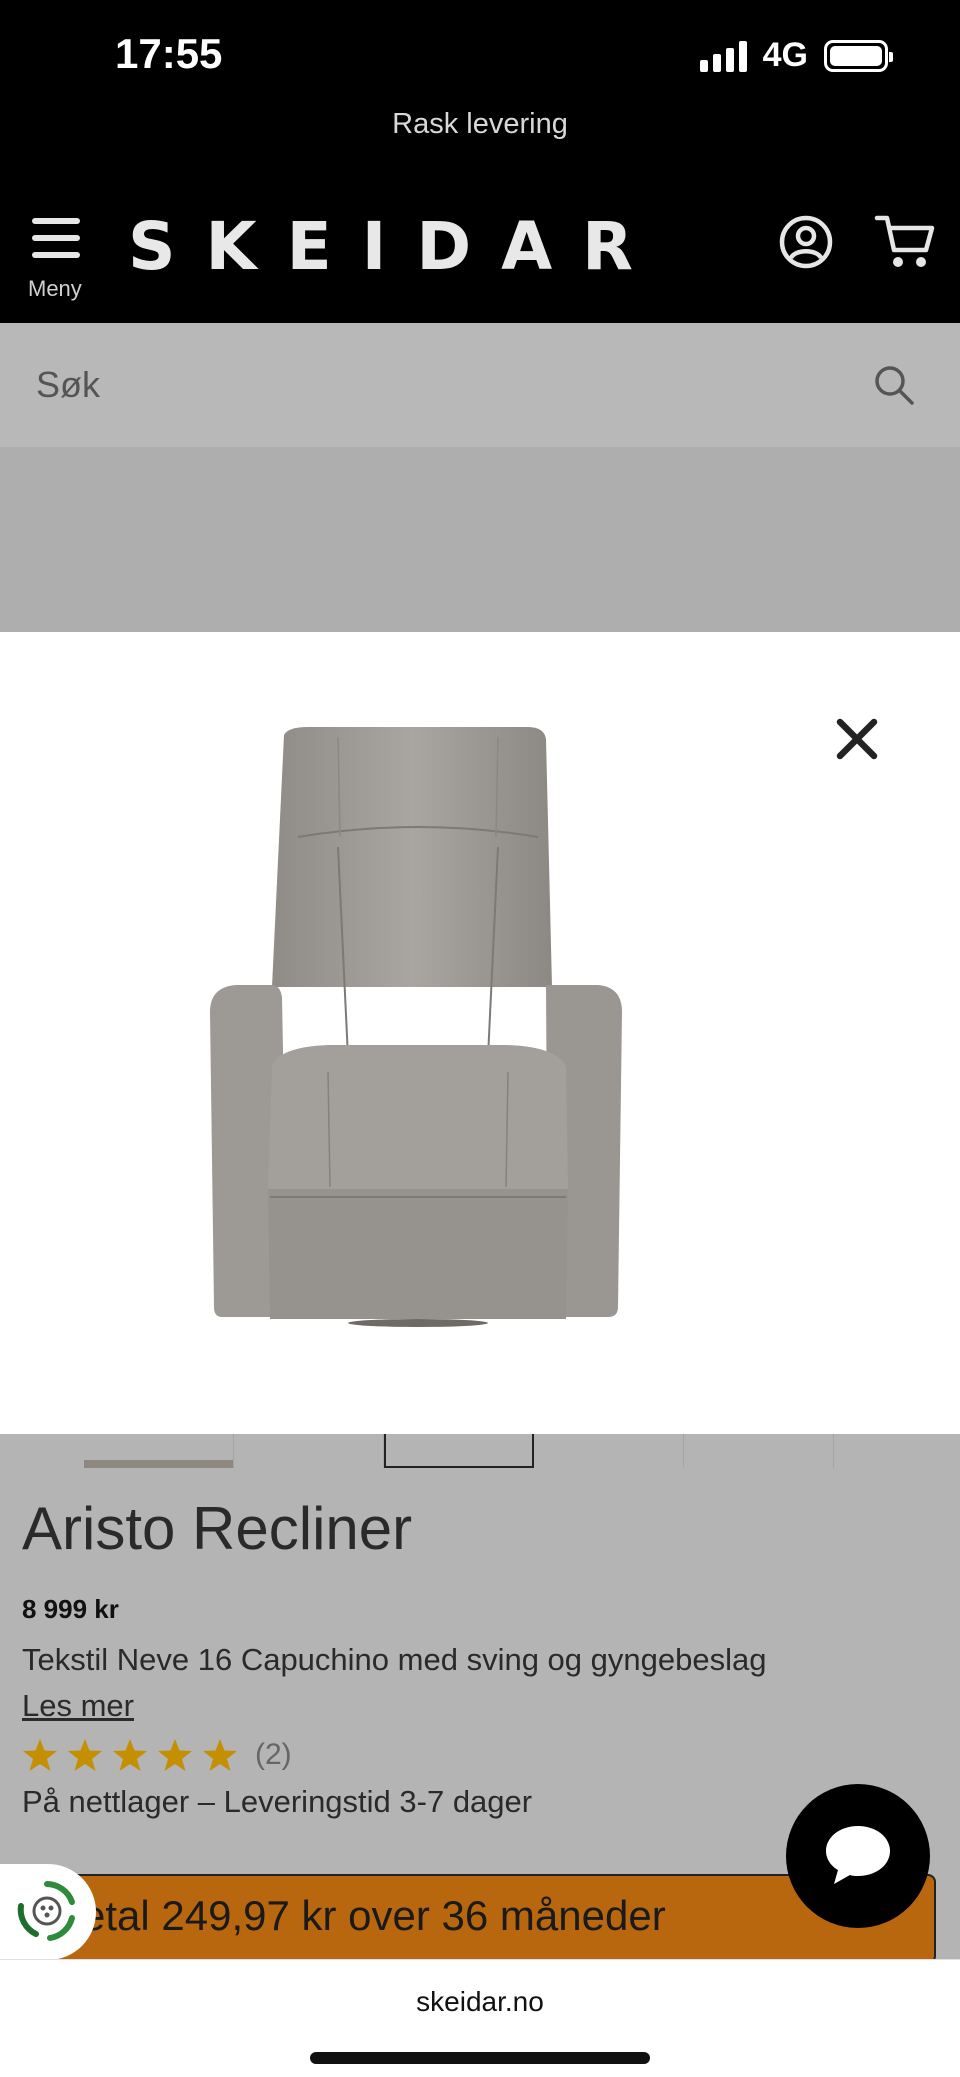  Describe the element at coordinates (78, 1706) in the screenshot. I see `read-more-link: Les mer` at that location.